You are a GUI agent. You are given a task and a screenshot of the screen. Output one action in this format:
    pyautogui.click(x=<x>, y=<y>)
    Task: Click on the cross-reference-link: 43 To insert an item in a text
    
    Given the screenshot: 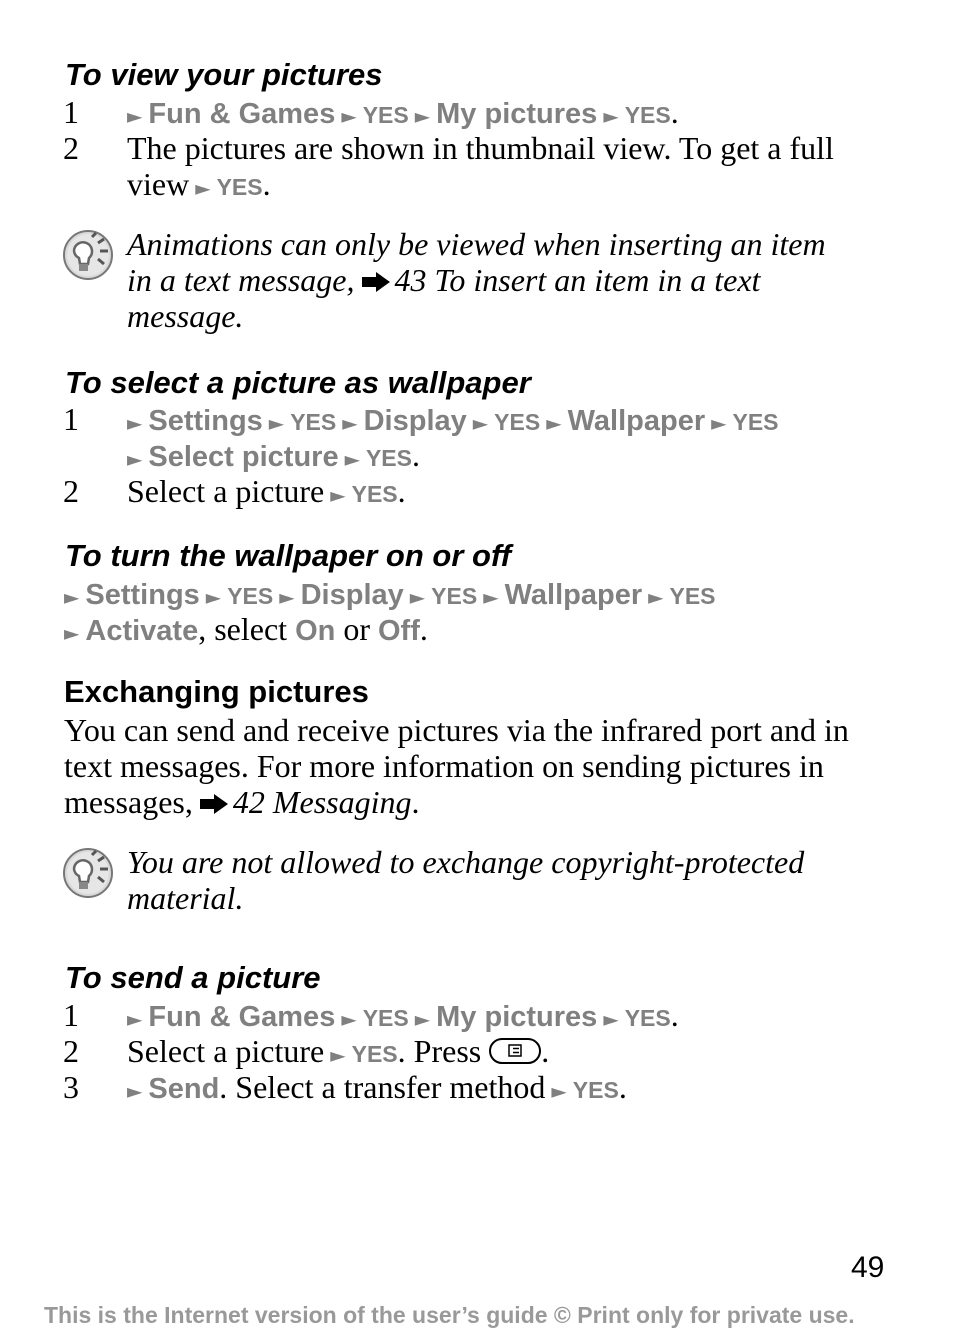 What is the action you would take?
    pyautogui.click(x=578, y=280)
    